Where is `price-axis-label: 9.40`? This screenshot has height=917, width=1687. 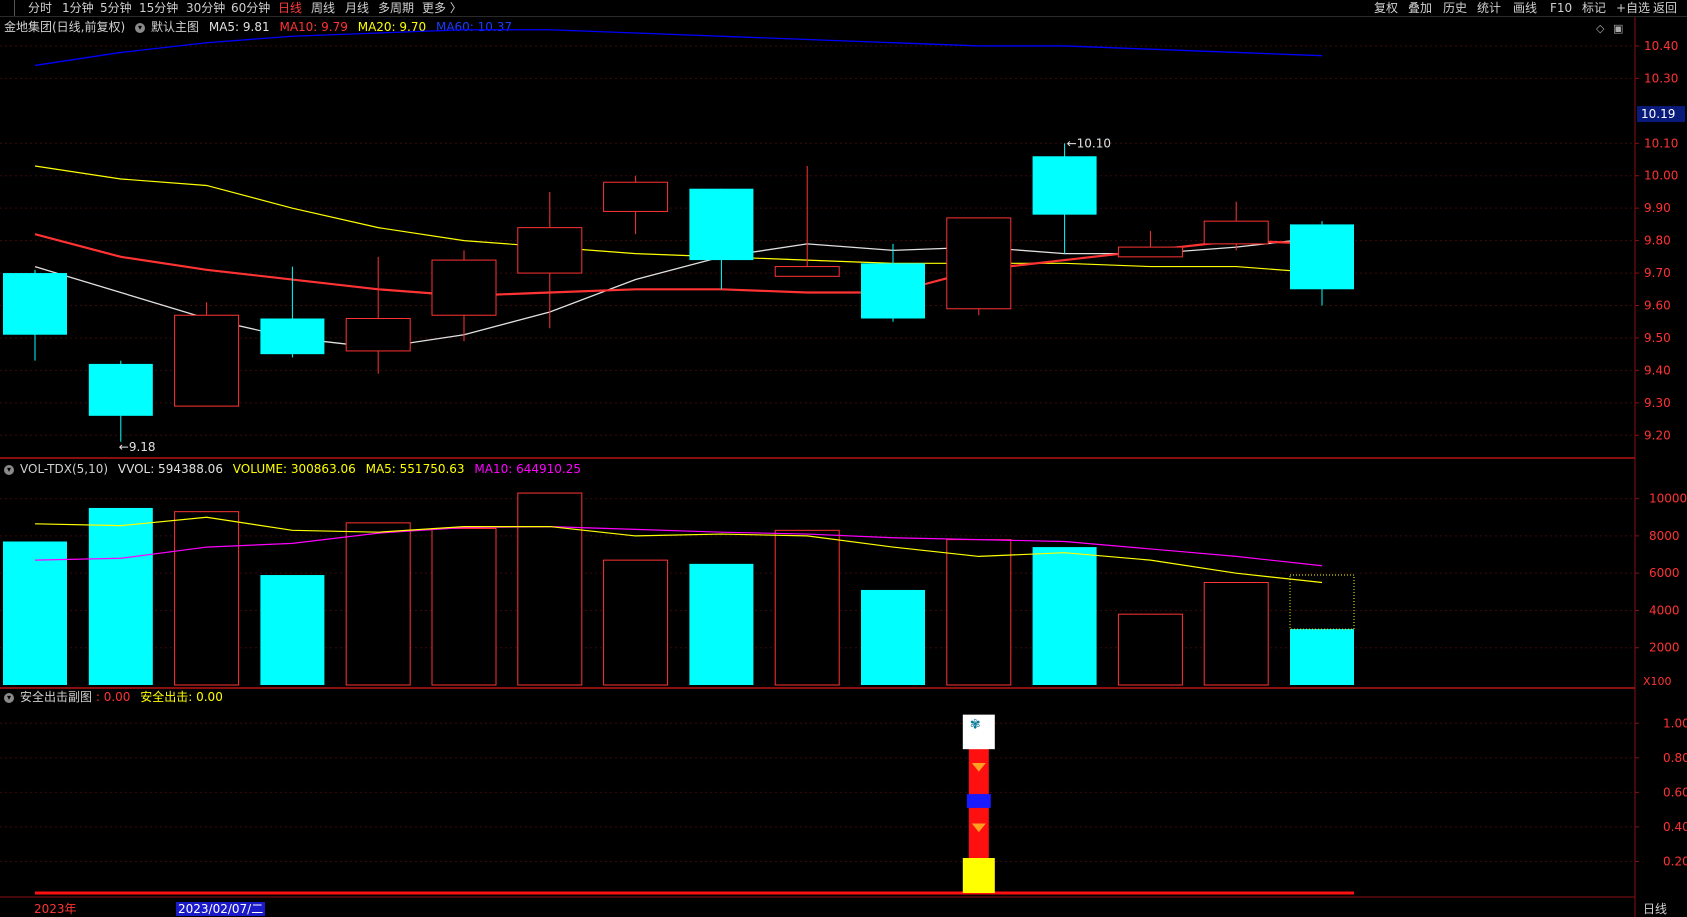 price-axis-label: 9.40 is located at coordinates (1657, 370).